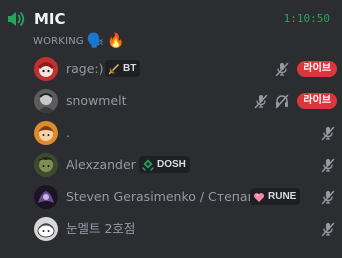  I want to click on username: 눈멜트 2호점, so click(100, 229).